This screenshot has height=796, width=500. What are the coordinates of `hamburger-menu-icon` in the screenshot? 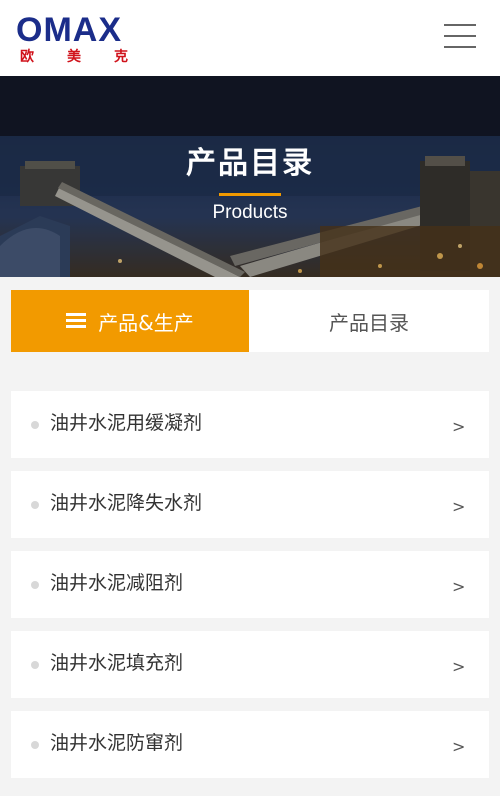 It's located at (460, 37).